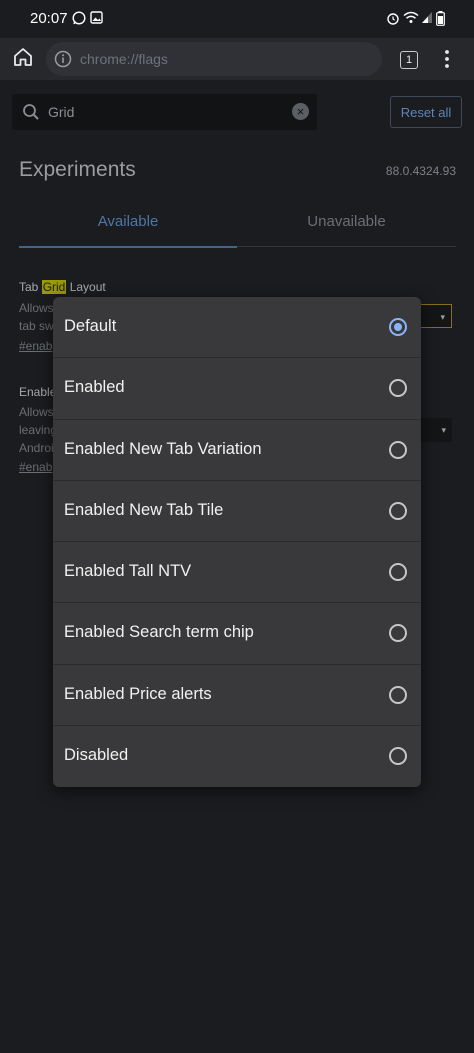 The width and height of the screenshot is (474, 1053). Describe the element at coordinates (90, 326) in the screenshot. I see `option-label: Default` at that location.